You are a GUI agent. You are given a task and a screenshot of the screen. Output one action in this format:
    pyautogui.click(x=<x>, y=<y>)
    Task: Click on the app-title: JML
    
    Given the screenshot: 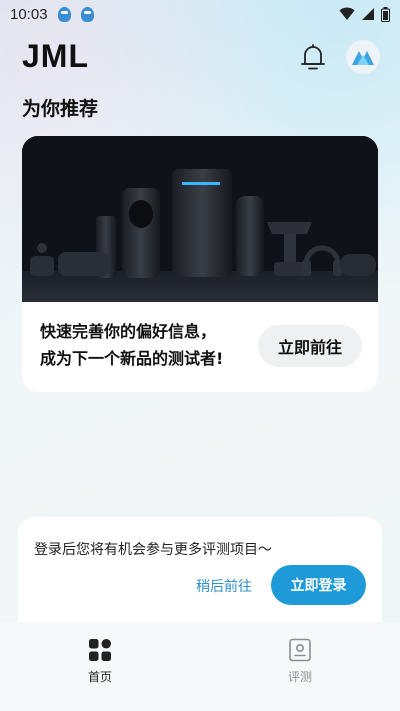 What is the action you would take?
    pyautogui.click(x=55, y=56)
    